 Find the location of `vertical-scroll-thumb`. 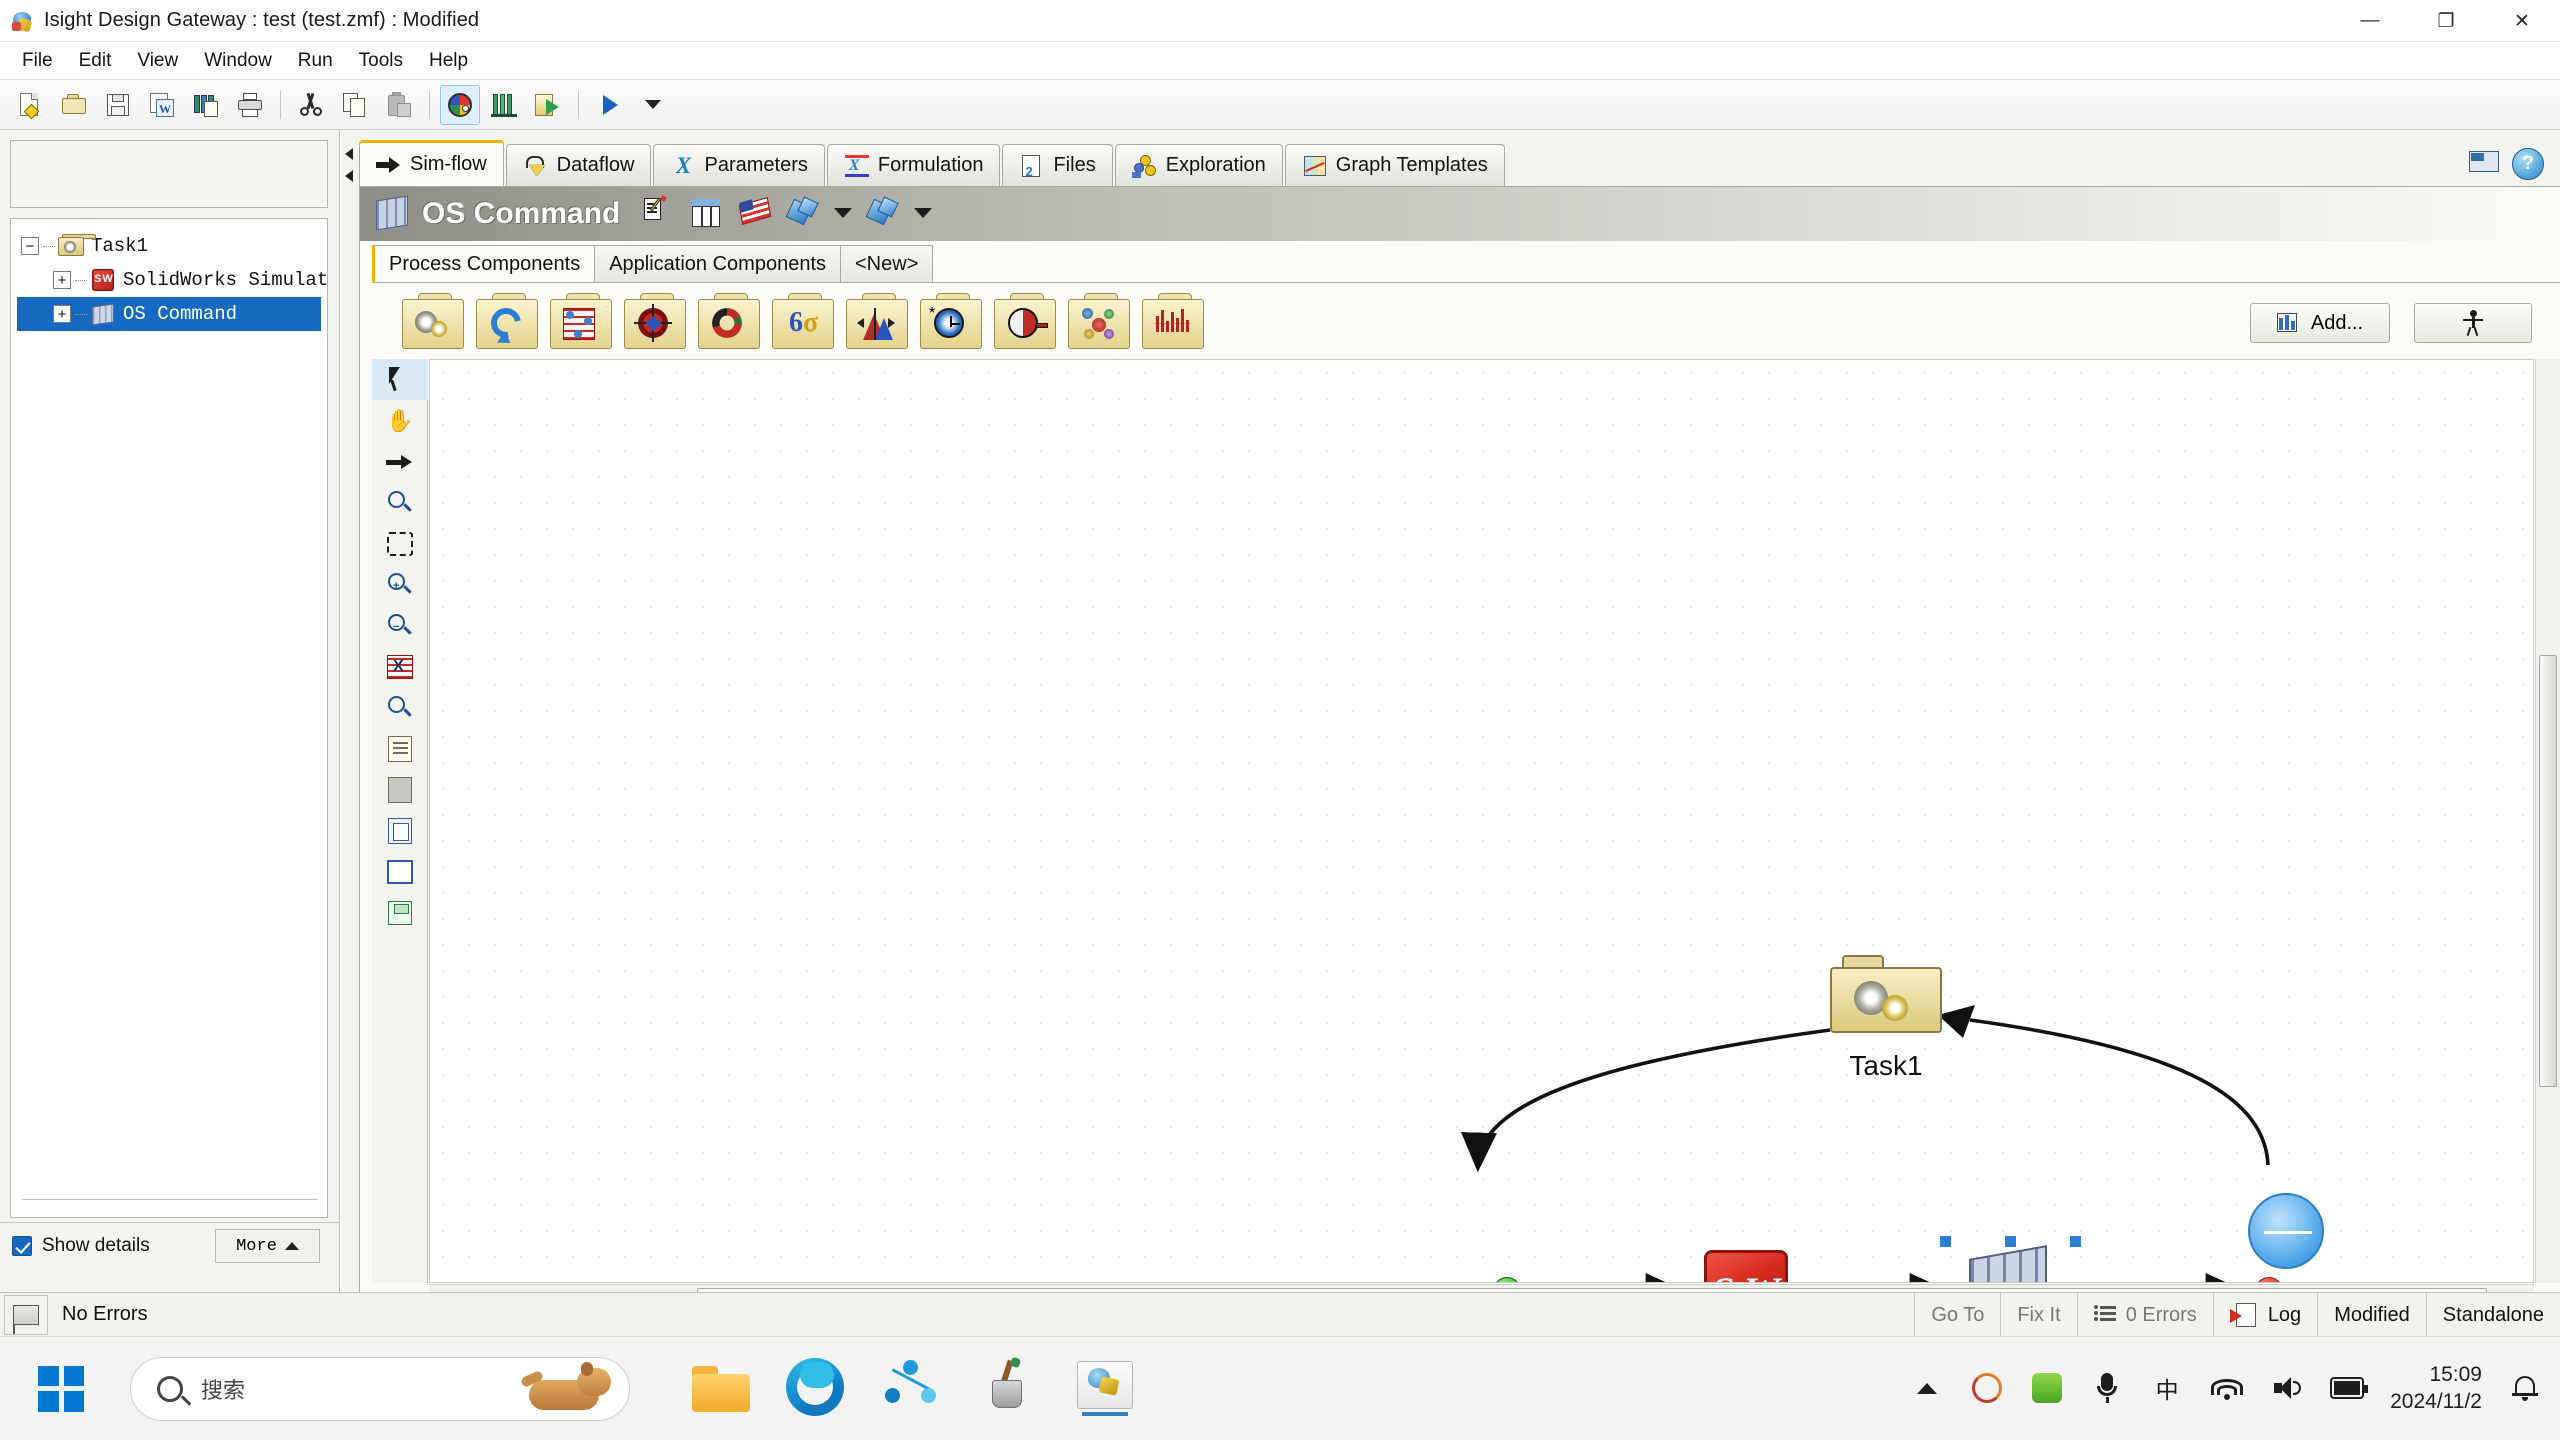

vertical-scroll-thumb is located at coordinates (2548, 871).